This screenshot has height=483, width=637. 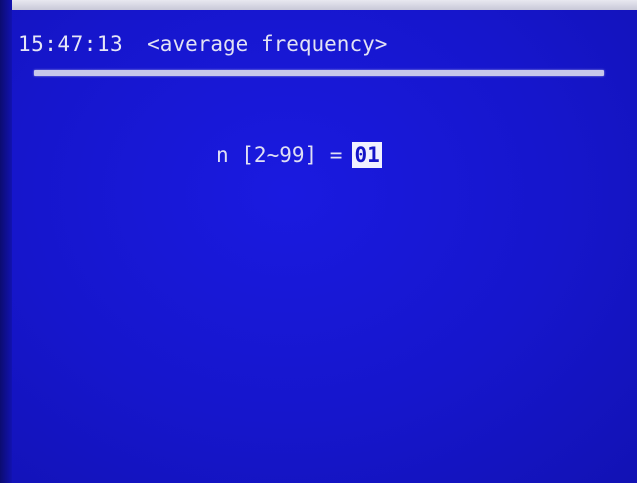 I want to click on clock: 15:47:13, so click(x=71, y=44).